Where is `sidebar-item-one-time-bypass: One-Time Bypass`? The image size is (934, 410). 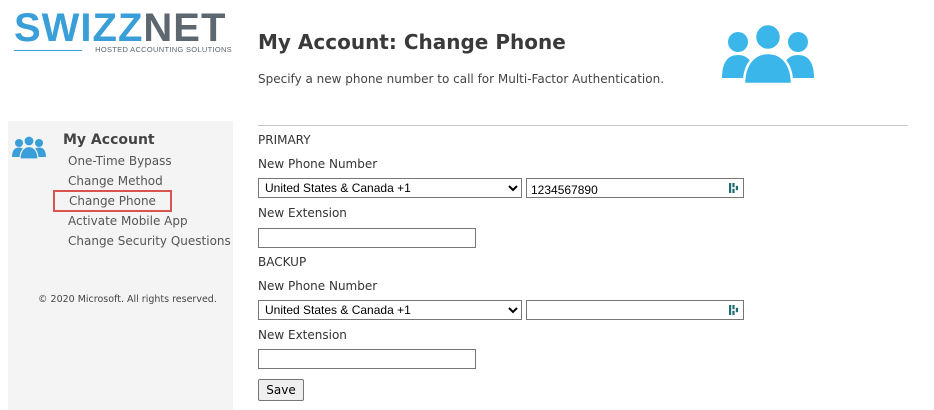 sidebar-item-one-time-bypass: One-Time Bypass is located at coordinates (120, 161).